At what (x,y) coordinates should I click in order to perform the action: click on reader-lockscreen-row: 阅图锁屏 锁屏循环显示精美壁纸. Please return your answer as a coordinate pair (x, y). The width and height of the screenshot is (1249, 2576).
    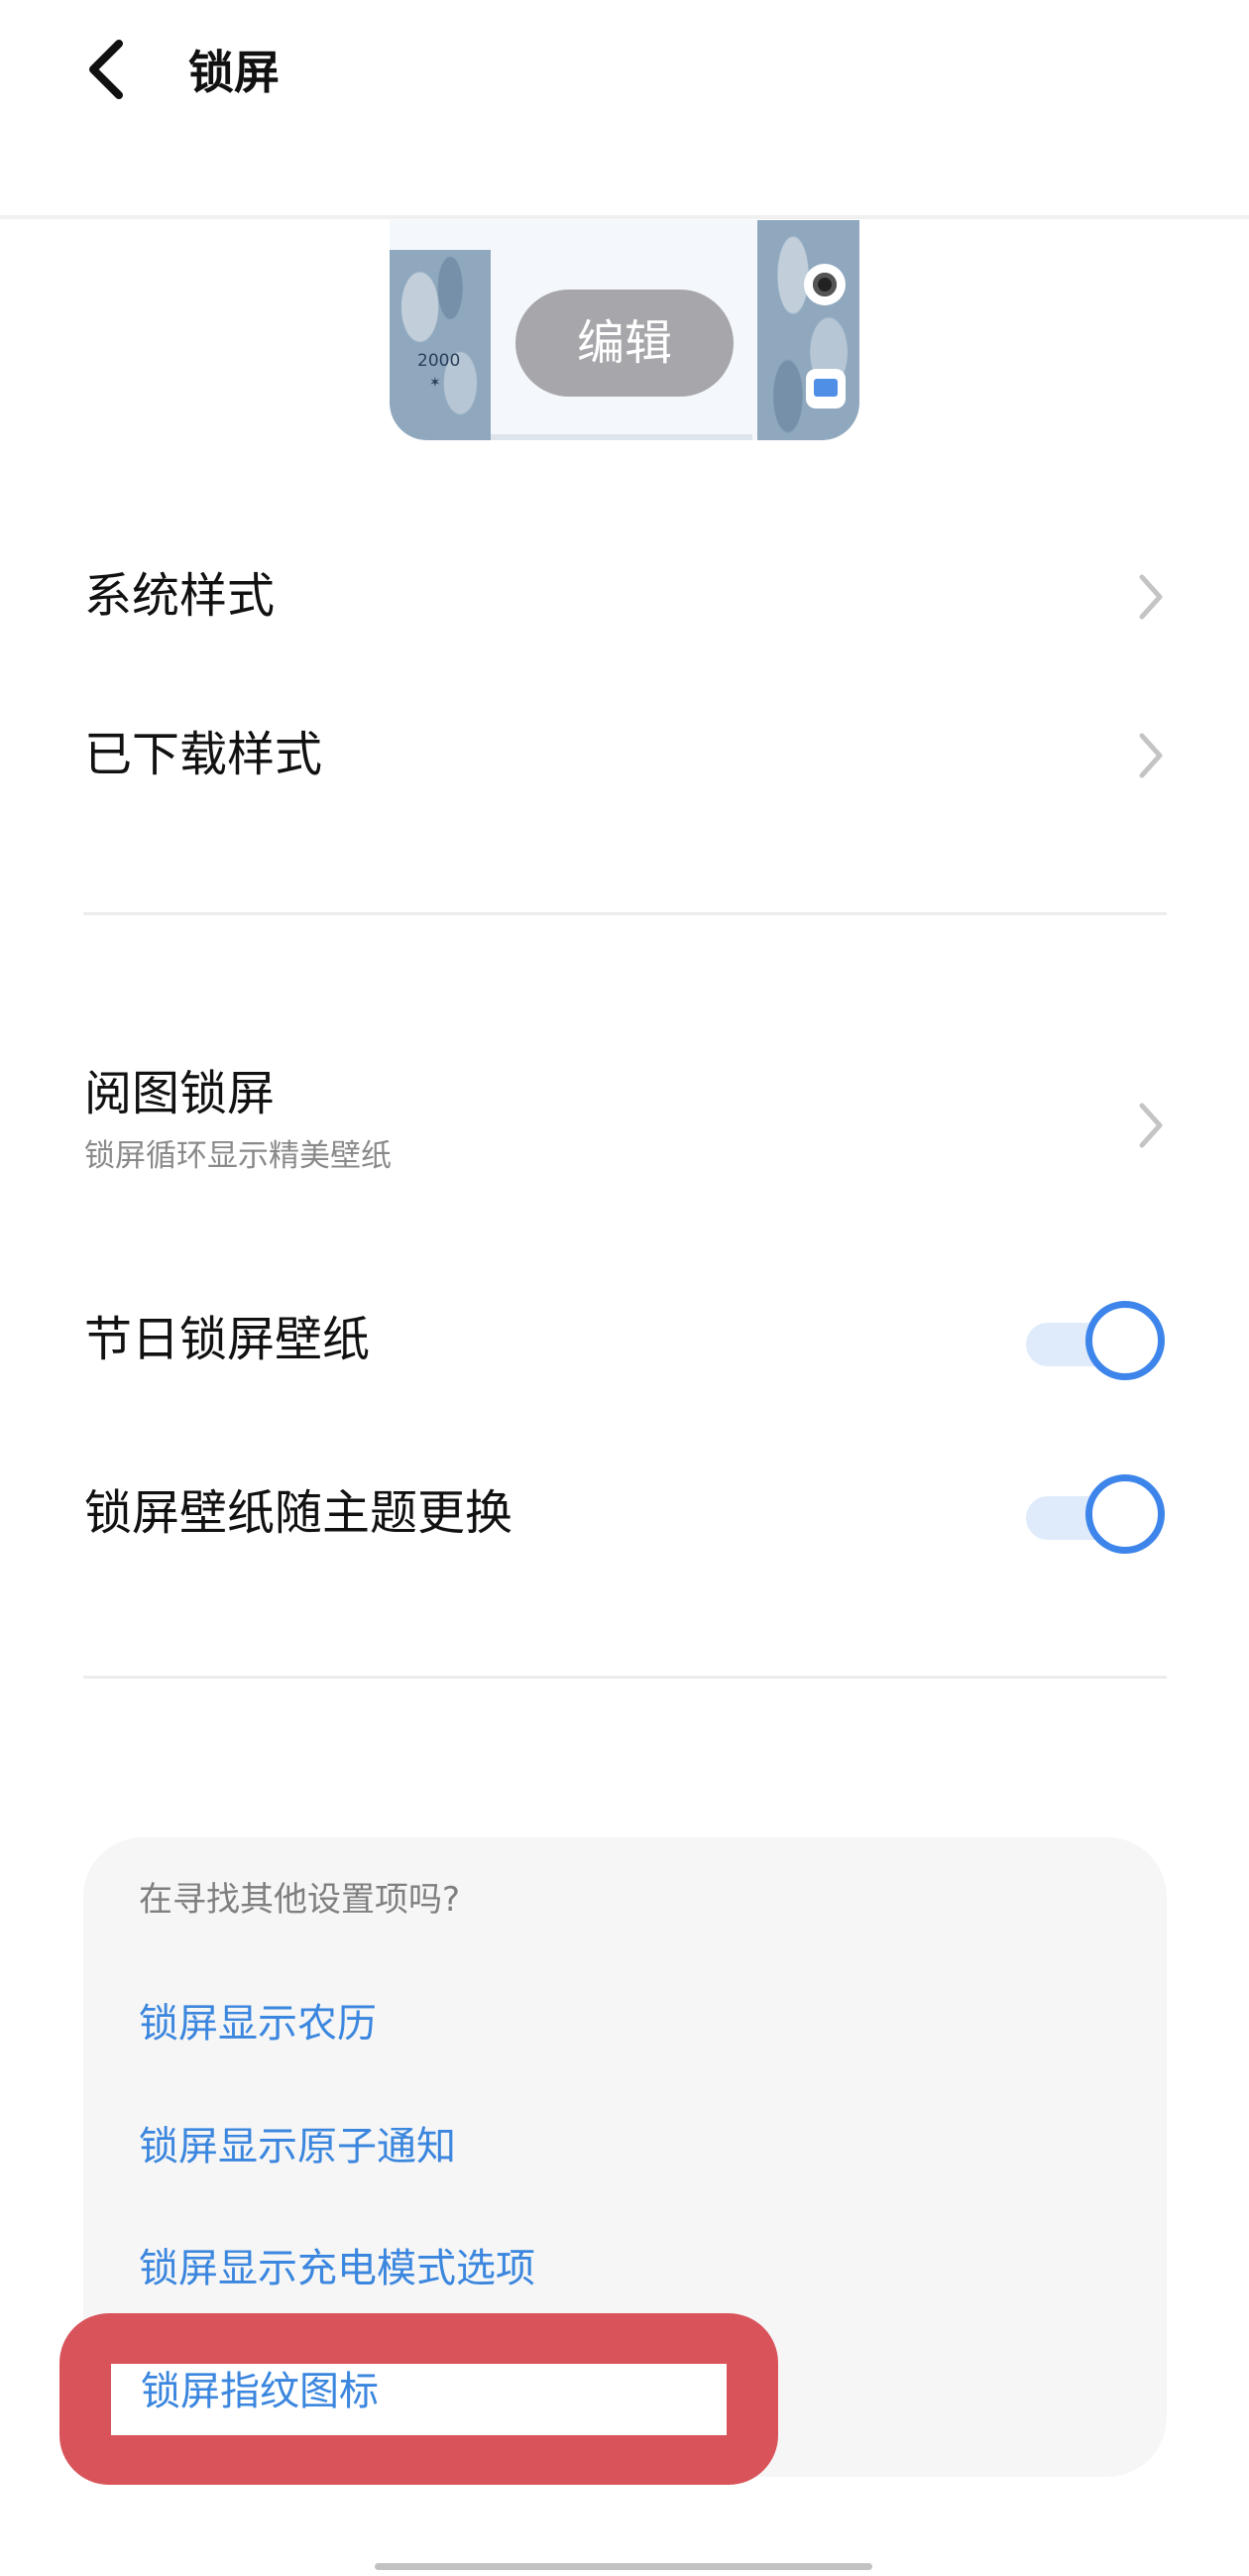
    Looking at the image, I should click on (624, 1125).